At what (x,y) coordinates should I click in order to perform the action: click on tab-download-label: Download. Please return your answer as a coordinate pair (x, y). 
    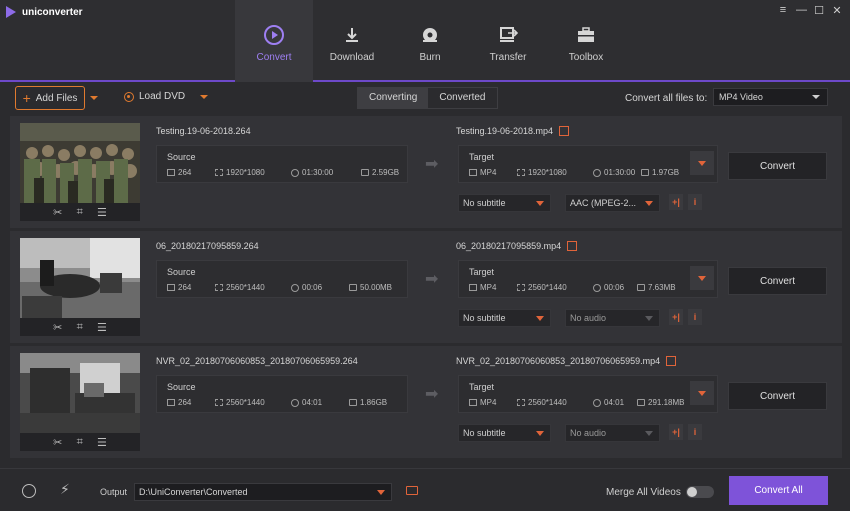
    Looking at the image, I should click on (352, 57).